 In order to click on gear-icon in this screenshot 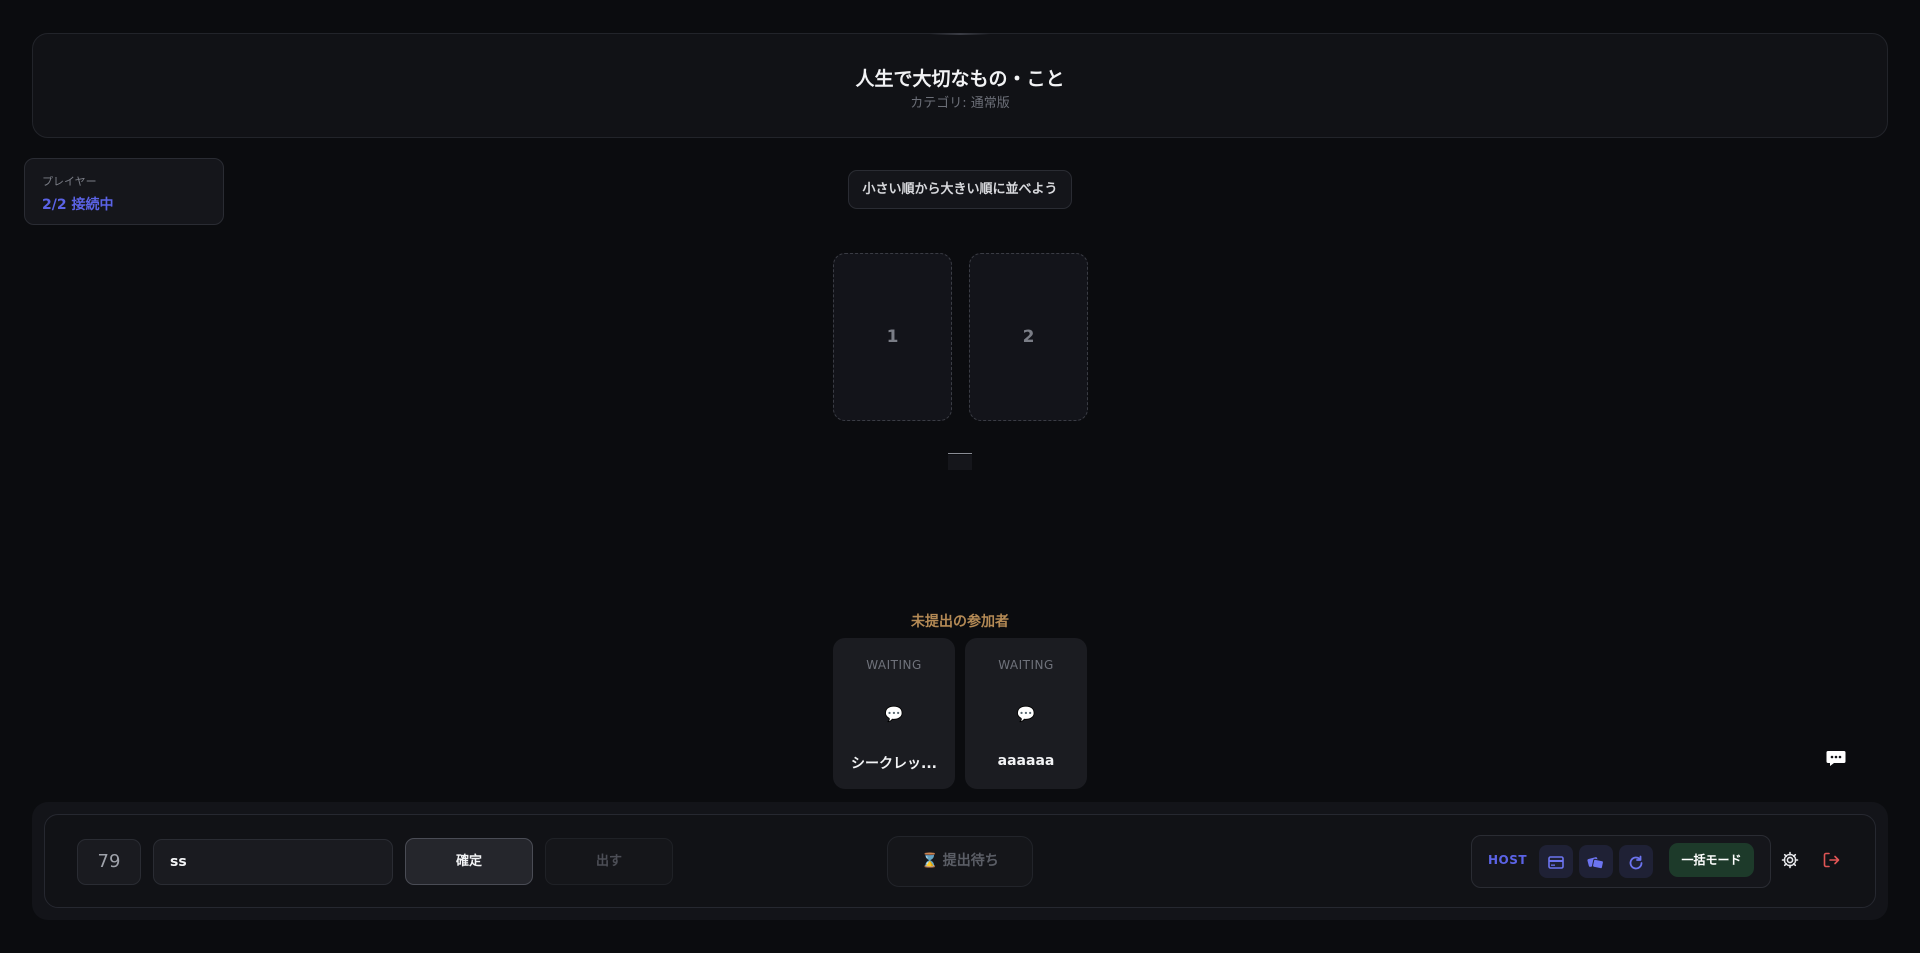, I will do `click(1790, 861)`.